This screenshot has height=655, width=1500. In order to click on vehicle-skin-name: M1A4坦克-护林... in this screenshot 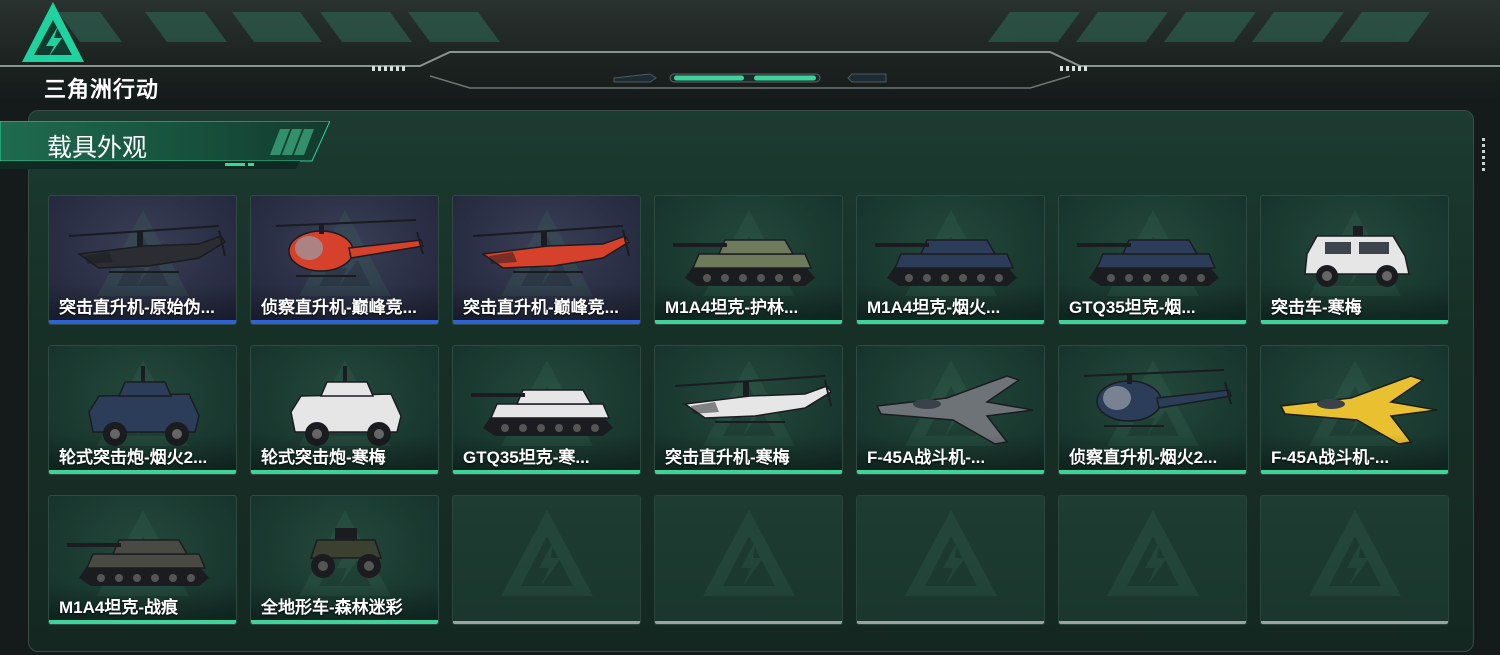, I will do `click(732, 307)`.